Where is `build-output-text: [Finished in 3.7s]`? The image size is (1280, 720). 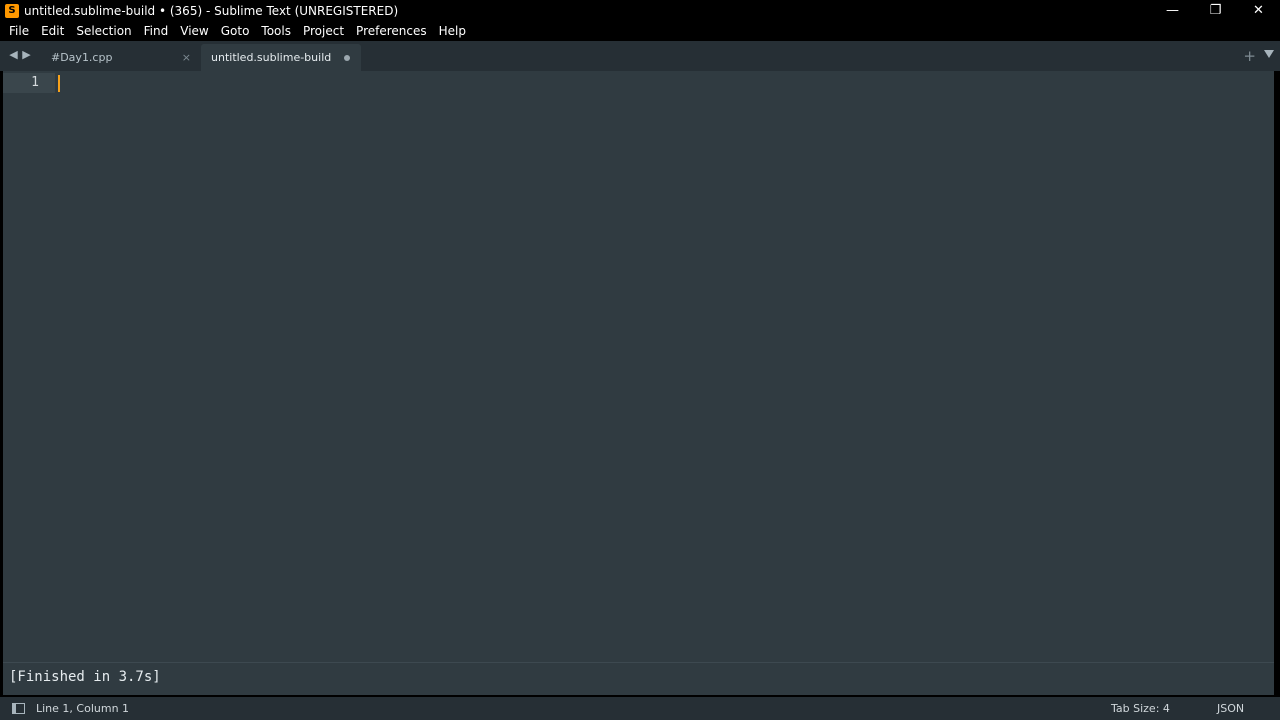
build-output-text: [Finished in 3.7s] is located at coordinates (85, 677).